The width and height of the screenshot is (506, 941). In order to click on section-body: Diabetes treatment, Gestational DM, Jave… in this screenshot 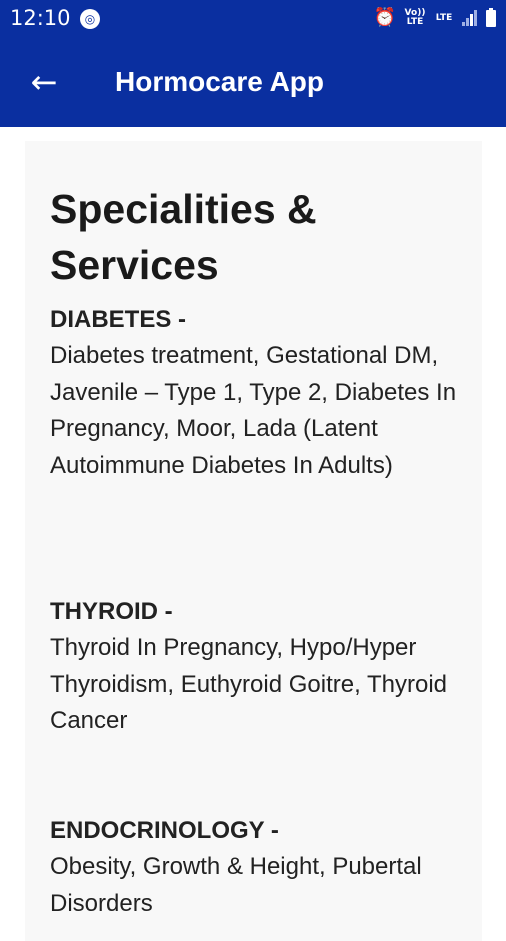, I will do `click(253, 410)`.